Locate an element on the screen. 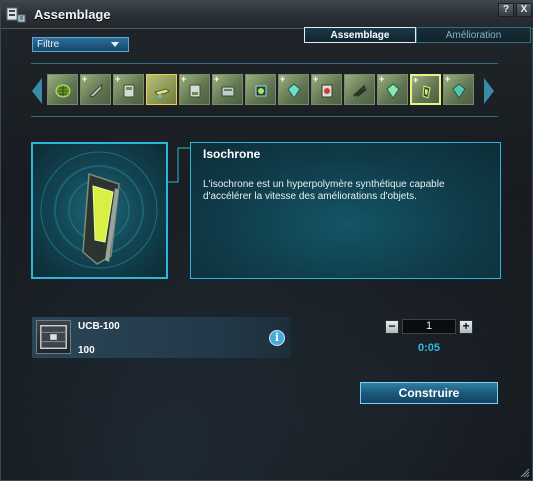 The image size is (533, 481). red-core-icon is located at coordinates (327, 91).